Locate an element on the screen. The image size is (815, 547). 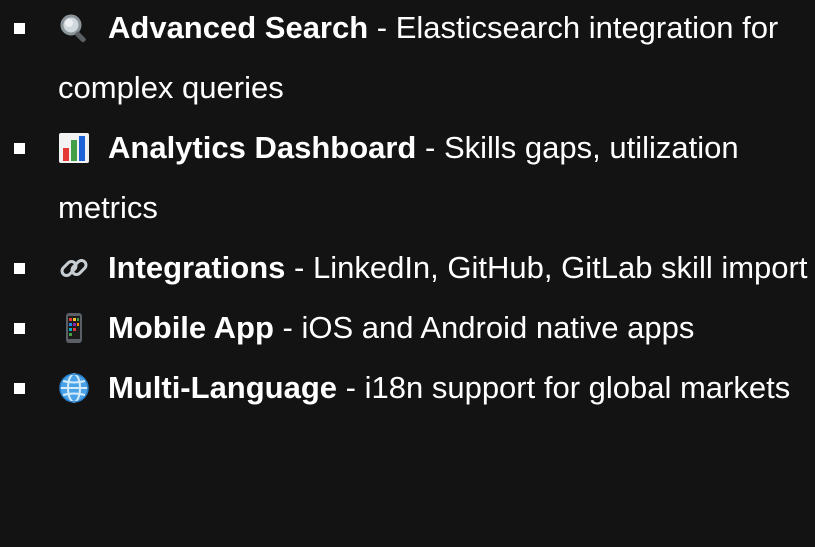
magnifying-glass-icon is located at coordinates (76, 28).